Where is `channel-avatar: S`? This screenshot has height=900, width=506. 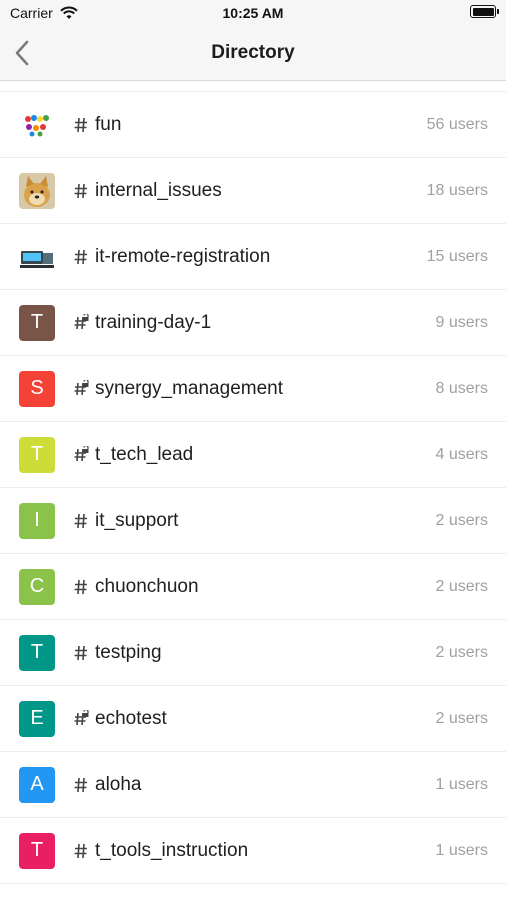
channel-avatar: S is located at coordinates (37, 388).